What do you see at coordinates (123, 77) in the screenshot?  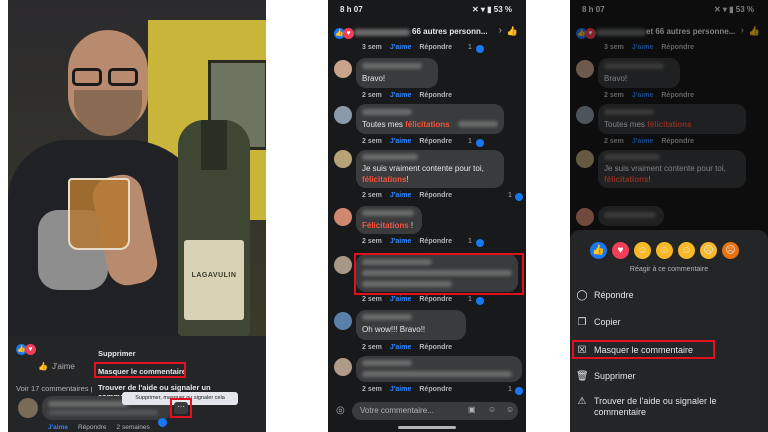 I see `photo-glasses-right` at bounding box center [123, 77].